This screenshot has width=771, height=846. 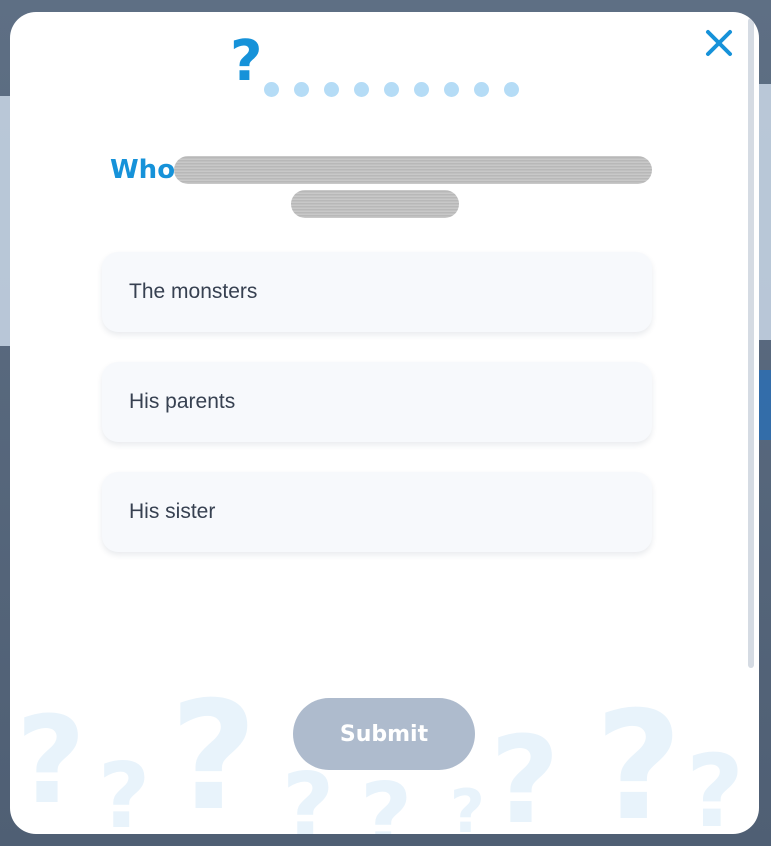 What do you see at coordinates (143, 170) in the screenshot?
I see `question-text: Who` at bounding box center [143, 170].